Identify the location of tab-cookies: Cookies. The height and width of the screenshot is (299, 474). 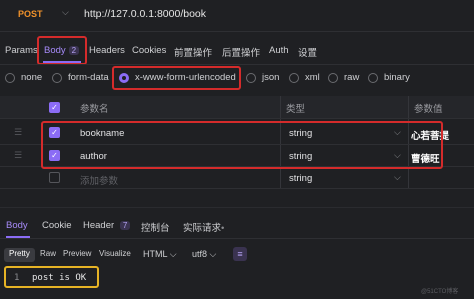
(149, 50).